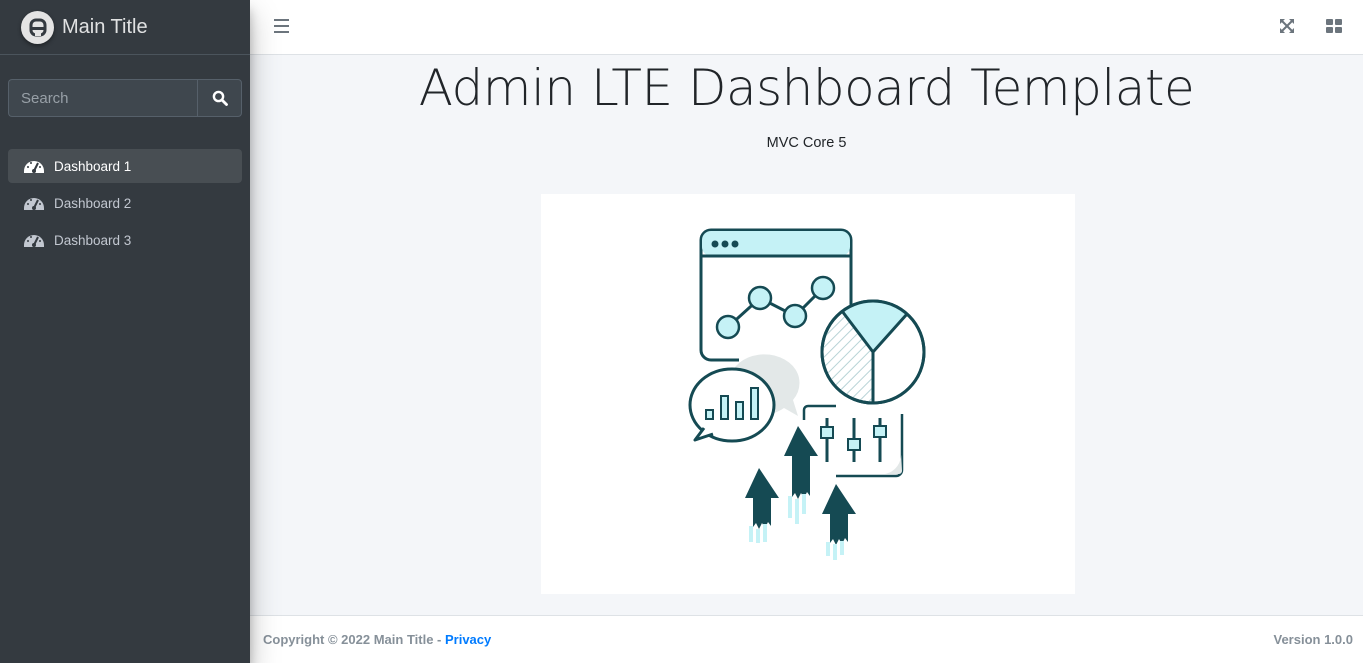 This screenshot has width=1363, height=663. I want to click on sidebar-item-dashboard-3: Dashboard 3, so click(125, 240).